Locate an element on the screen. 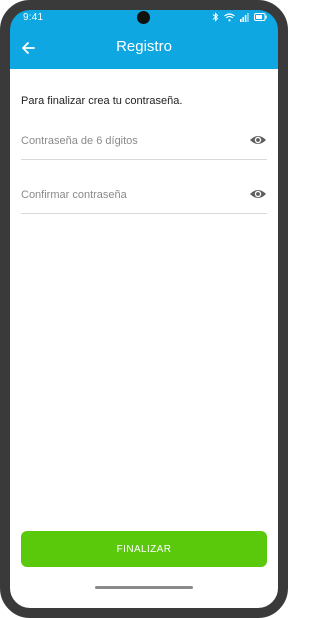  password-field is located at coordinates (144, 143).